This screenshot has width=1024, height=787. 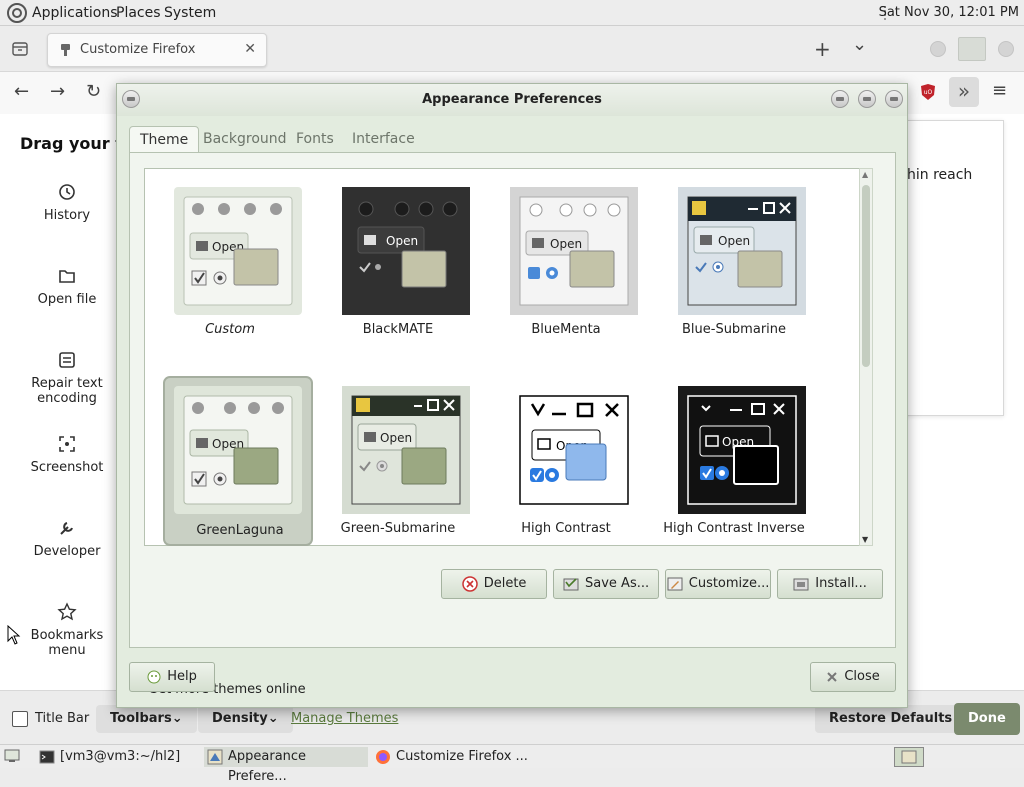 I want to click on delete-button: Delete, so click(x=494, y=584).